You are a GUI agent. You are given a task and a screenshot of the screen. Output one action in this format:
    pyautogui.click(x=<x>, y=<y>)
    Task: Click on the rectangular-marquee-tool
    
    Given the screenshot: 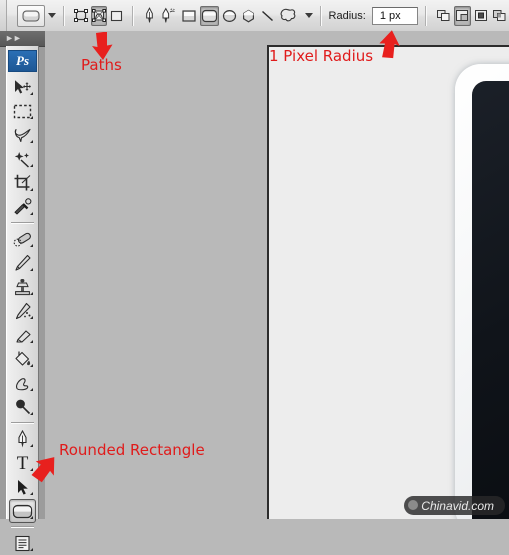 What is the action you would take?
    pyautogui.click(x=22, y=111)
    